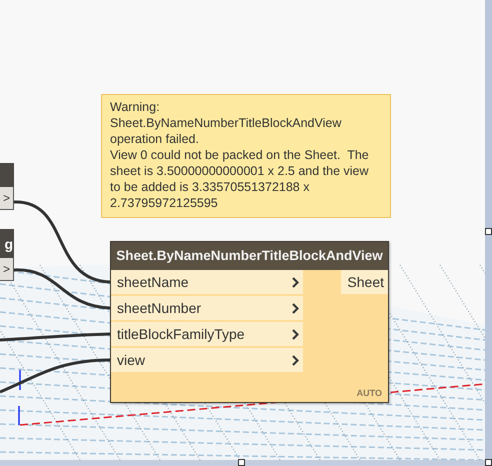 This screenshot has height=466, width=492. Describe the element at coordinates (249, 256) in the screenshot. I see `node-title: Sheet.ByNameNumberTitleBlockAndView` at that location.